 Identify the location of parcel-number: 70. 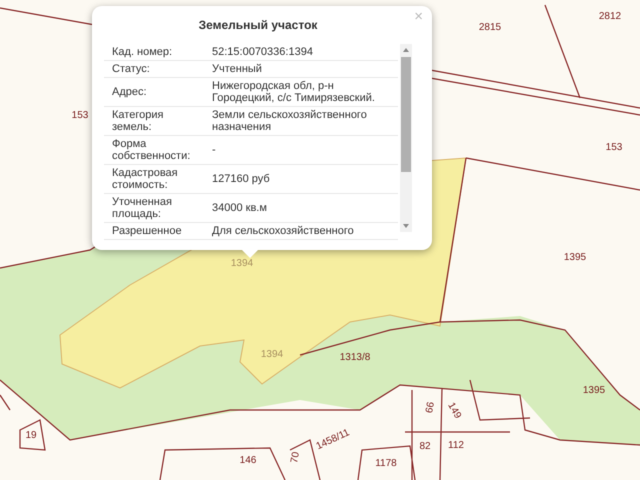
(295, 457).